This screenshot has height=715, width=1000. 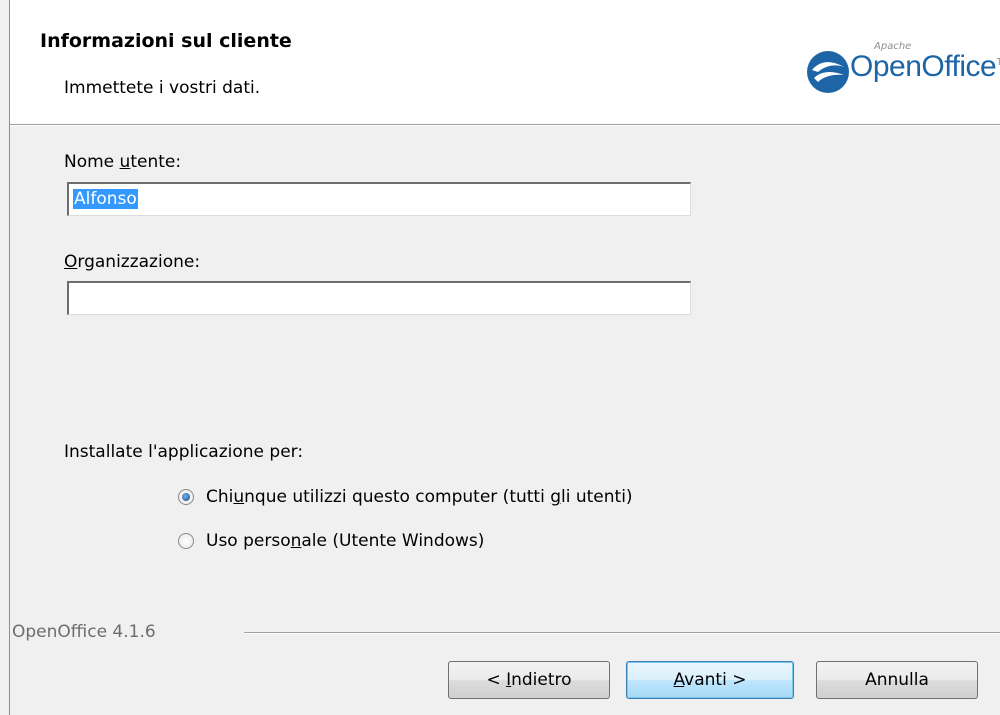 What do you see at coordinates (166, 41) in the screenshot?
I see `page-title: Informazioni sul cliente` at bounding box center [166, 41].